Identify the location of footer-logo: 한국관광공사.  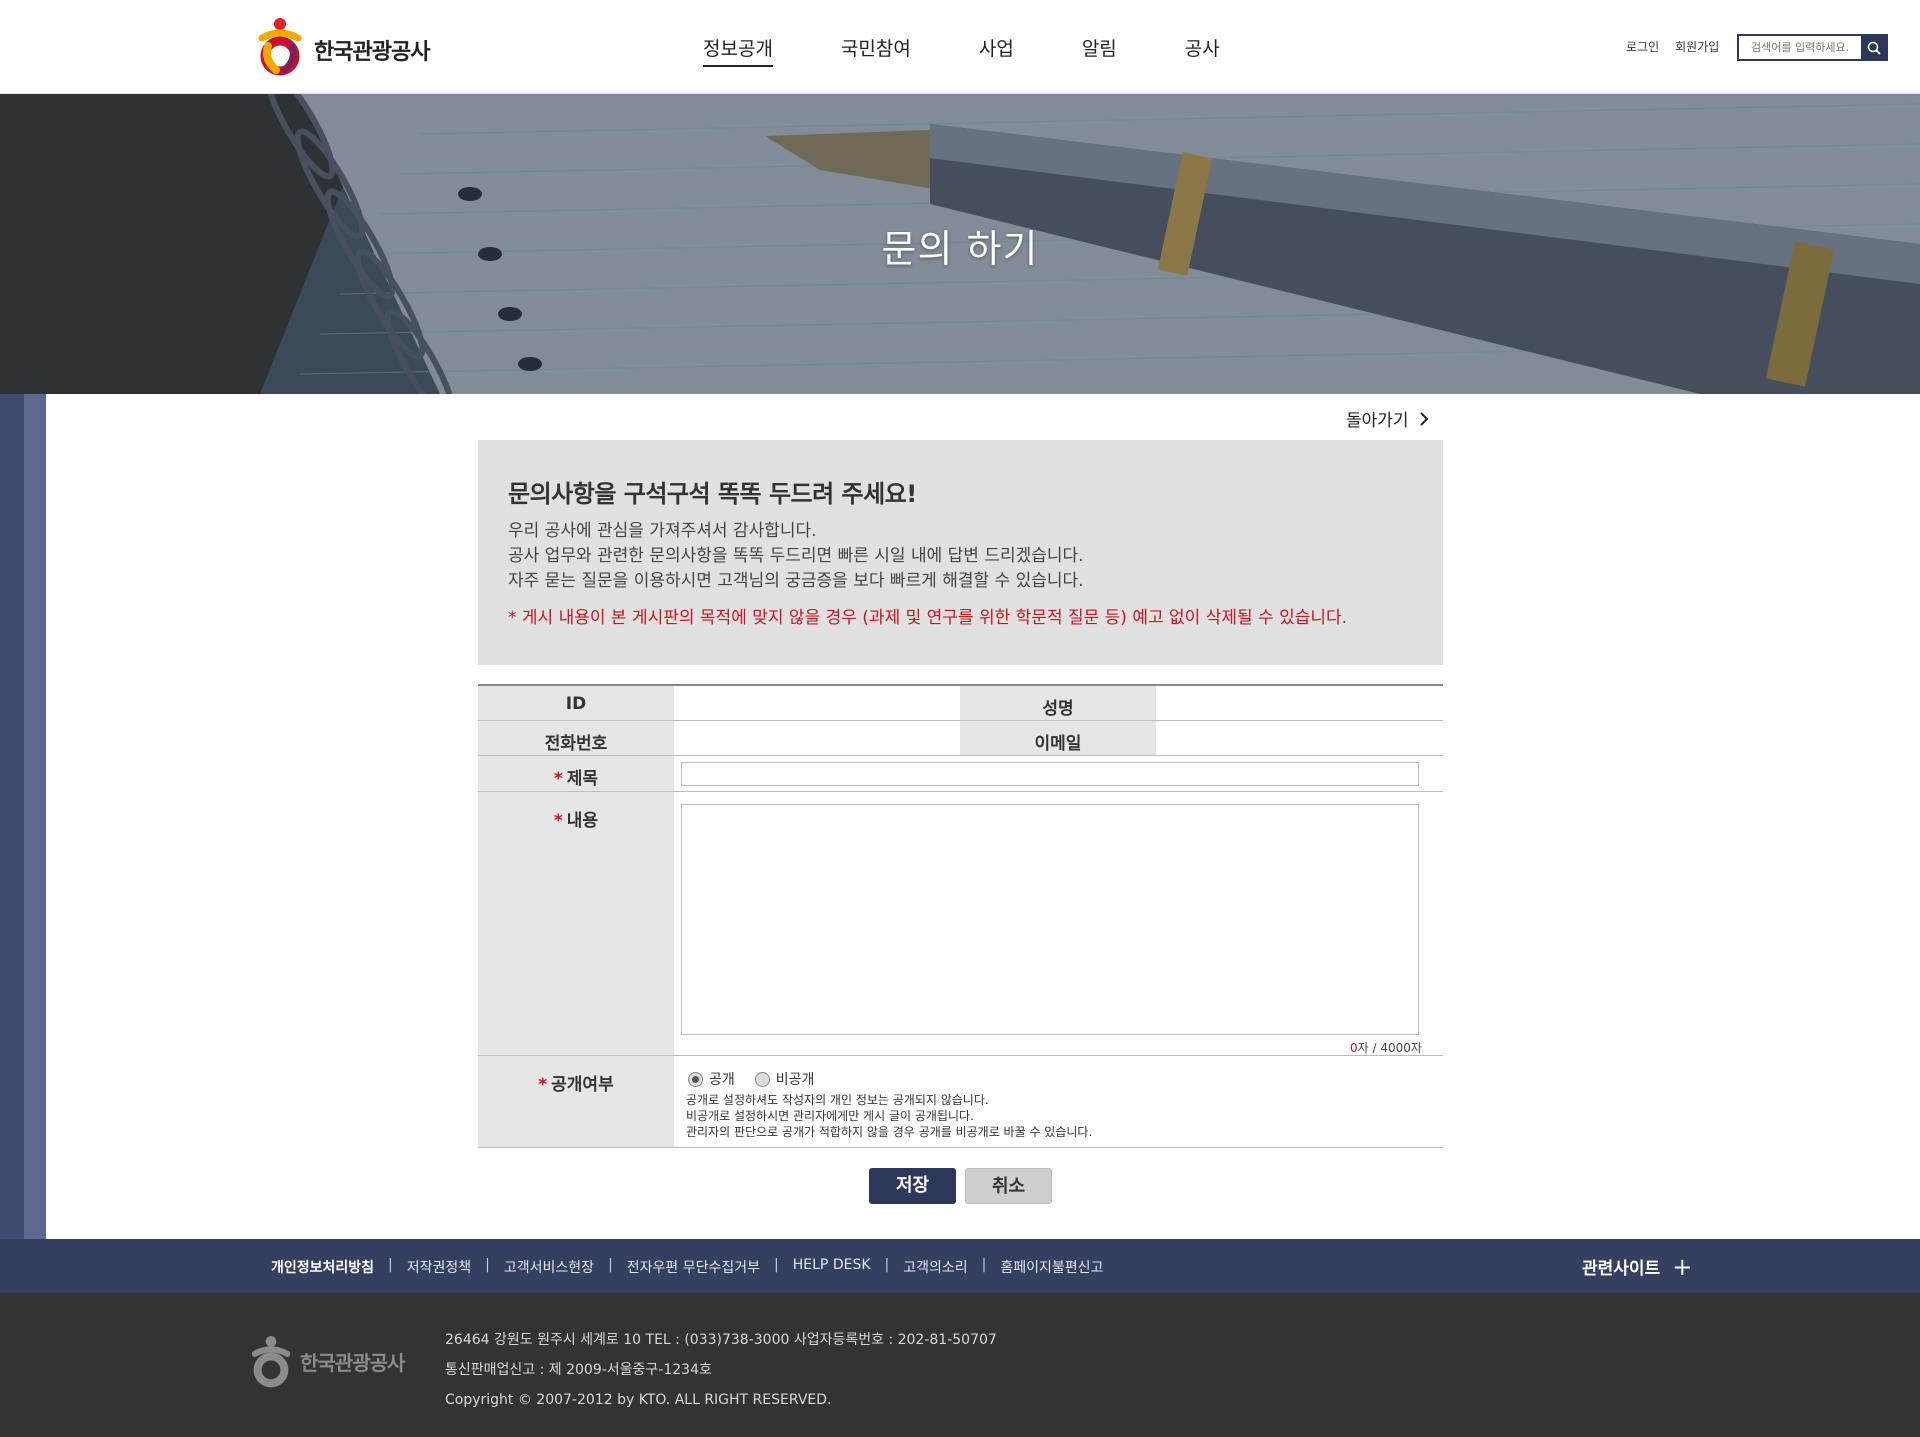
(325, 1361).